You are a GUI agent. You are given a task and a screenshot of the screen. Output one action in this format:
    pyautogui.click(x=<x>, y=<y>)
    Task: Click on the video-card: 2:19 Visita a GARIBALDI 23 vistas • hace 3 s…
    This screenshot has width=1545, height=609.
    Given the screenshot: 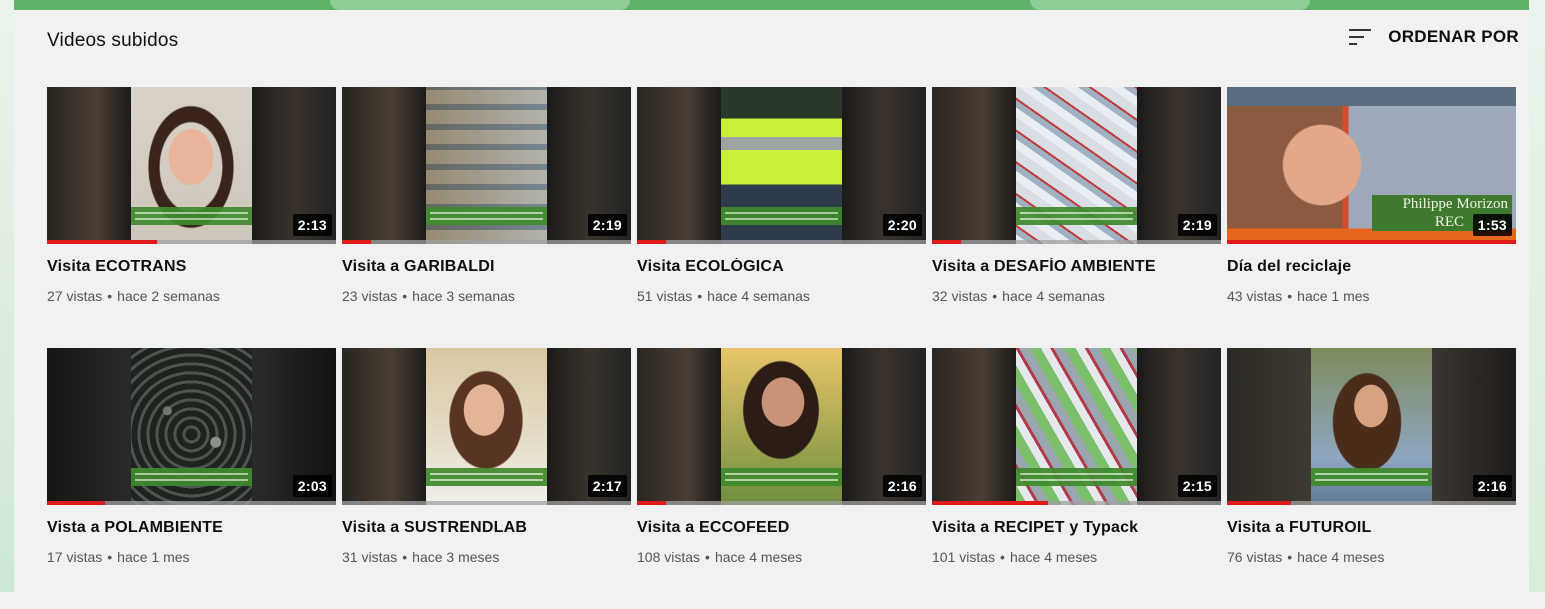 What is the action you would take?
    pyautogui.click(x=486, y=217)
    